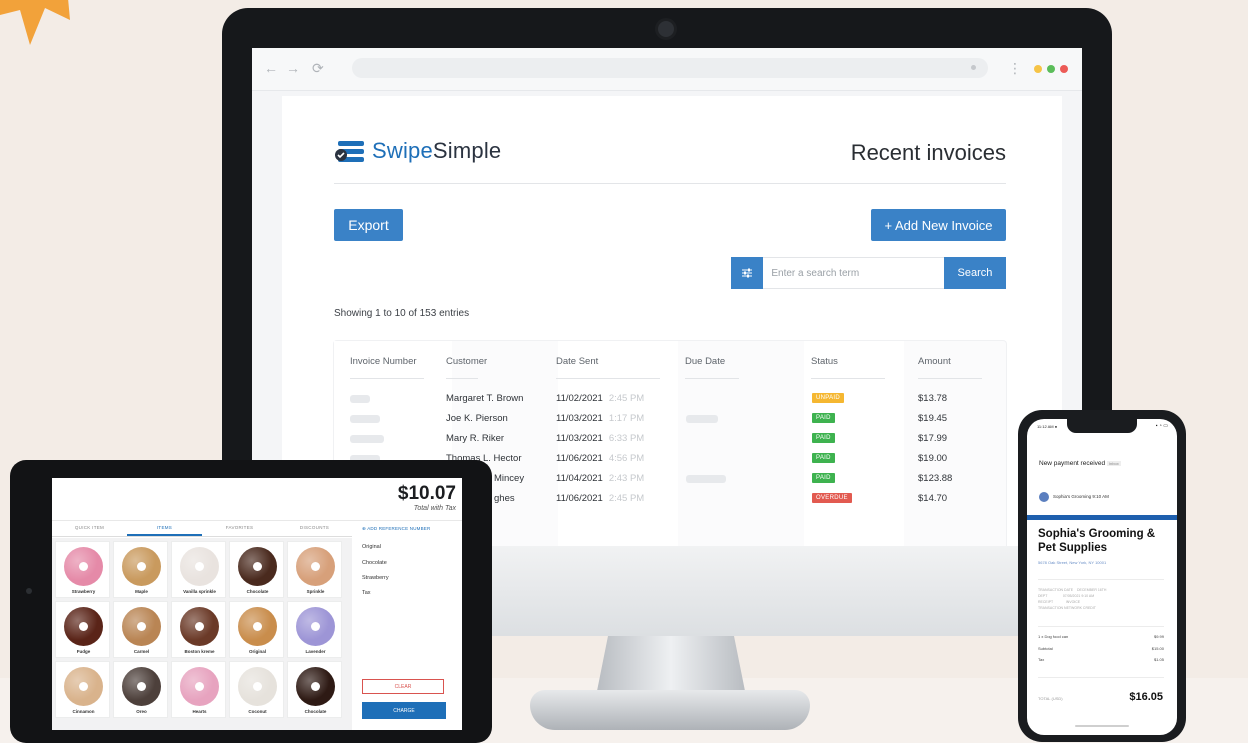 Image resolution: width=1248 pixels, height=743 pixels. I want to click on browser-menu-icon: ⋮, so click(1015, 68).